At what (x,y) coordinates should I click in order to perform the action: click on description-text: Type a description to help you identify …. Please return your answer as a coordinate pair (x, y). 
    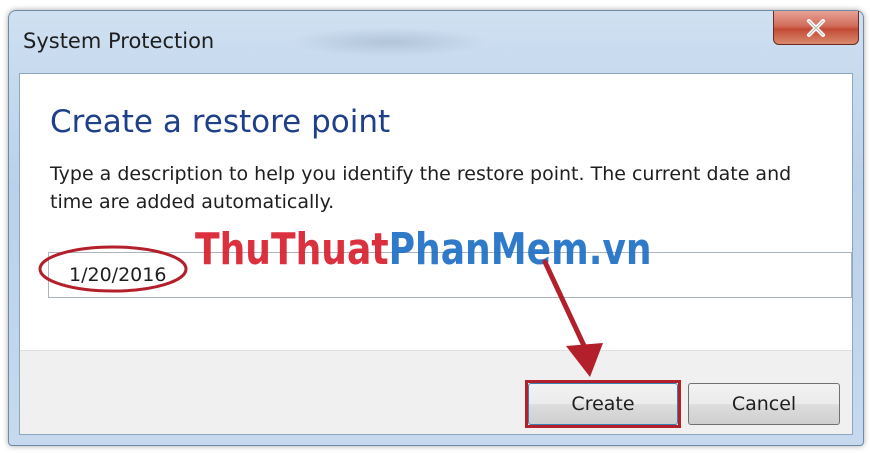
    Looking at the image, I should click on (421, 188).